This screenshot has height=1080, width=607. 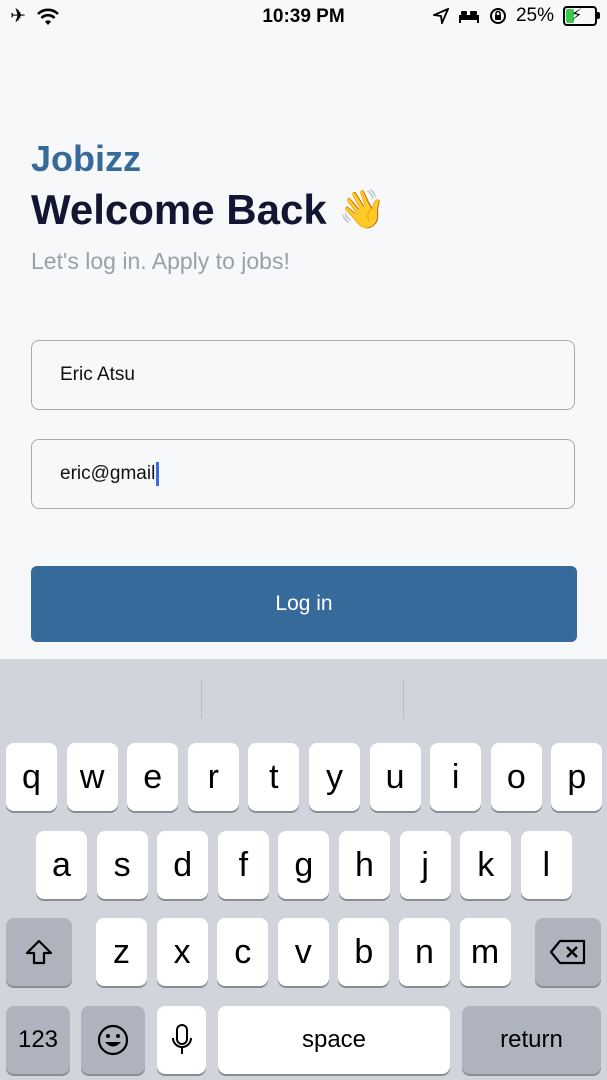 What do you see at coordinates (334, 777) in the screenshot?
I see `key-y: y` at bounding box center [334, 777].